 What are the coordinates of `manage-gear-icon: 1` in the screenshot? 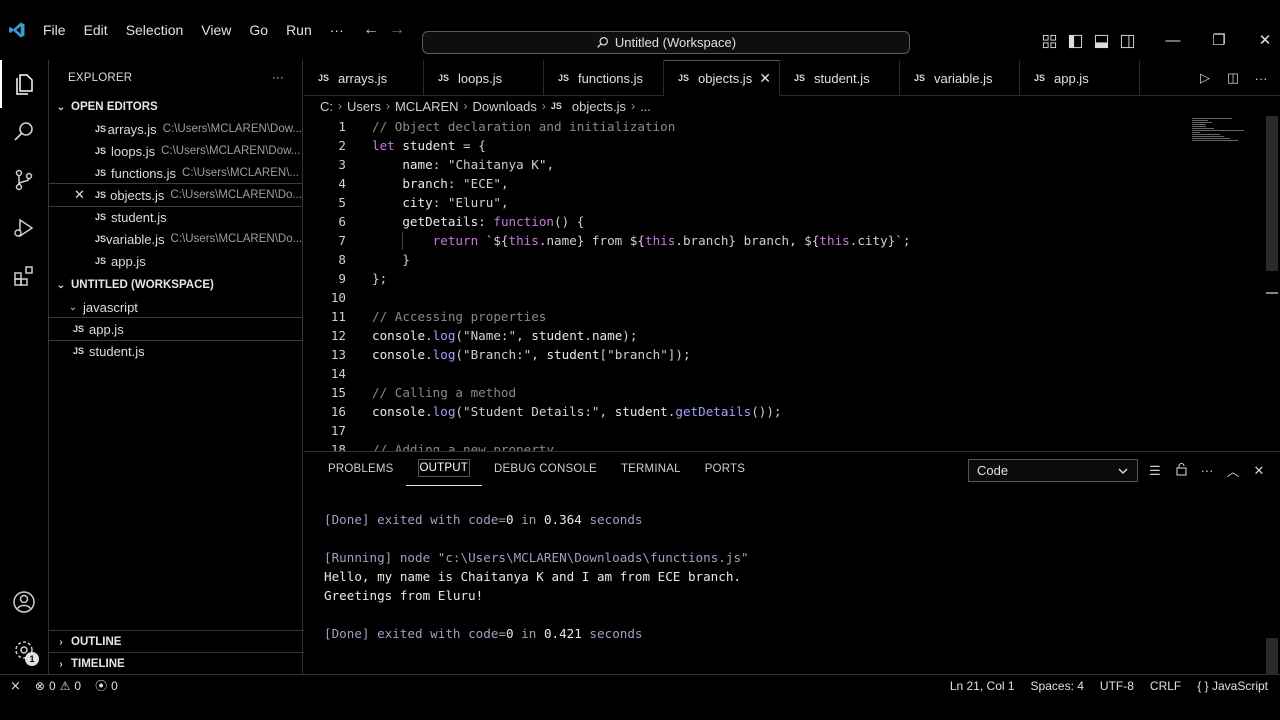 It's located at (24, 650).